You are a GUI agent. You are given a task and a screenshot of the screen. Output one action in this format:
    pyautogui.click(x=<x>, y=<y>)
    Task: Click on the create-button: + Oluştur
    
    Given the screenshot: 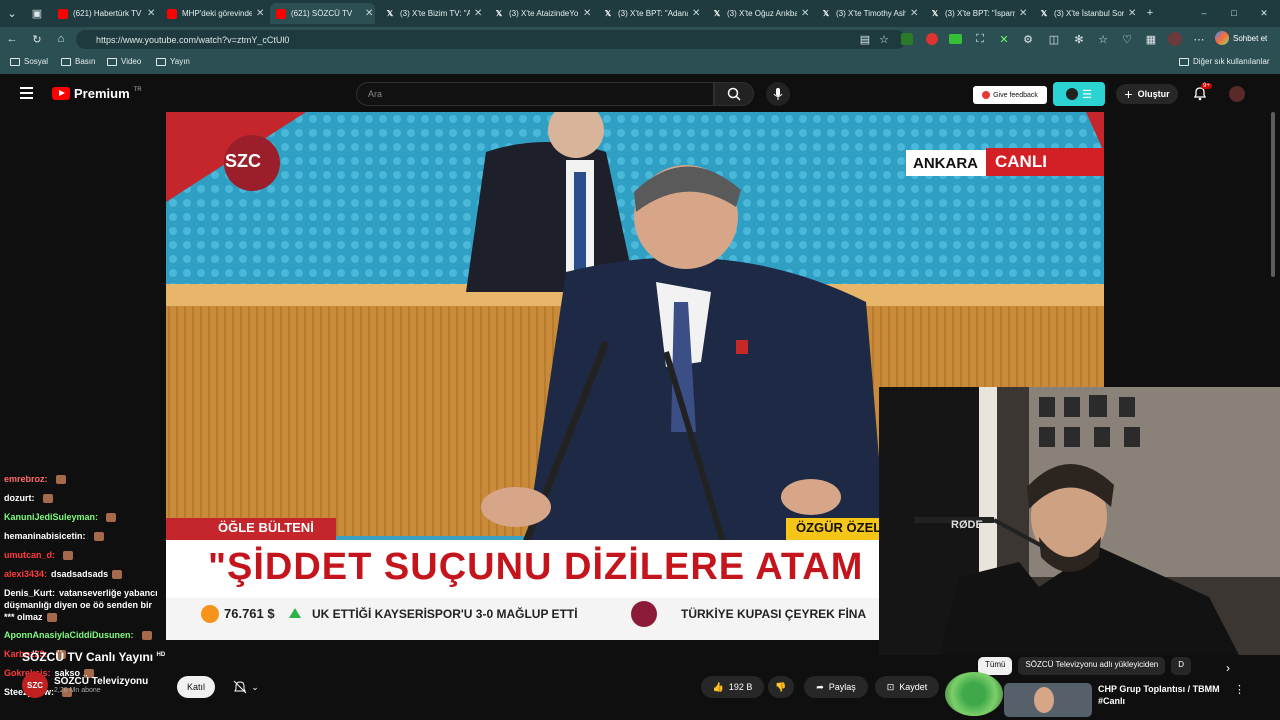 What is the action you would take?
    pyautogui.click(x=1147, y=94)
    